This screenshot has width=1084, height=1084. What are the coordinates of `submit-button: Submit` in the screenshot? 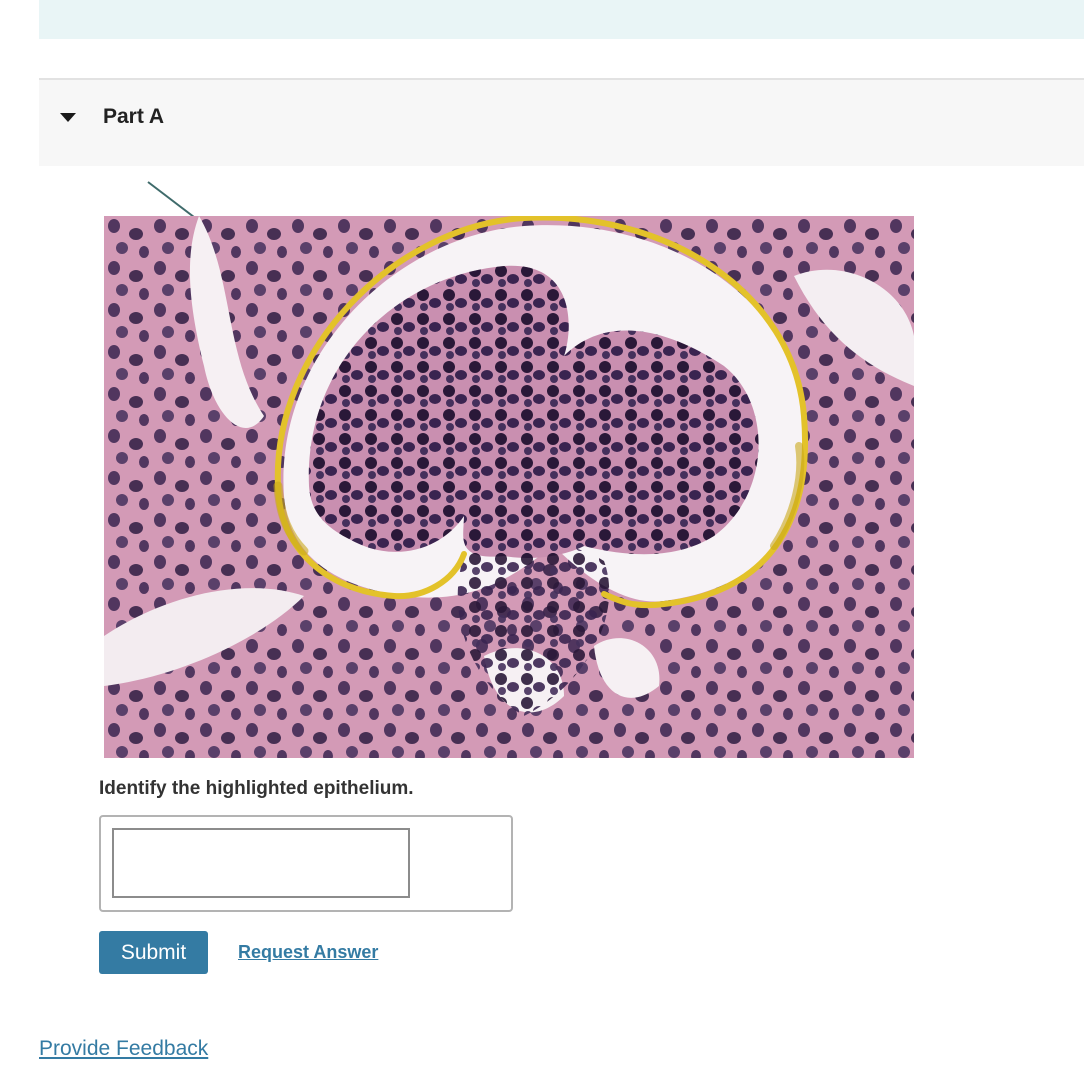 It's located at (153, 952).